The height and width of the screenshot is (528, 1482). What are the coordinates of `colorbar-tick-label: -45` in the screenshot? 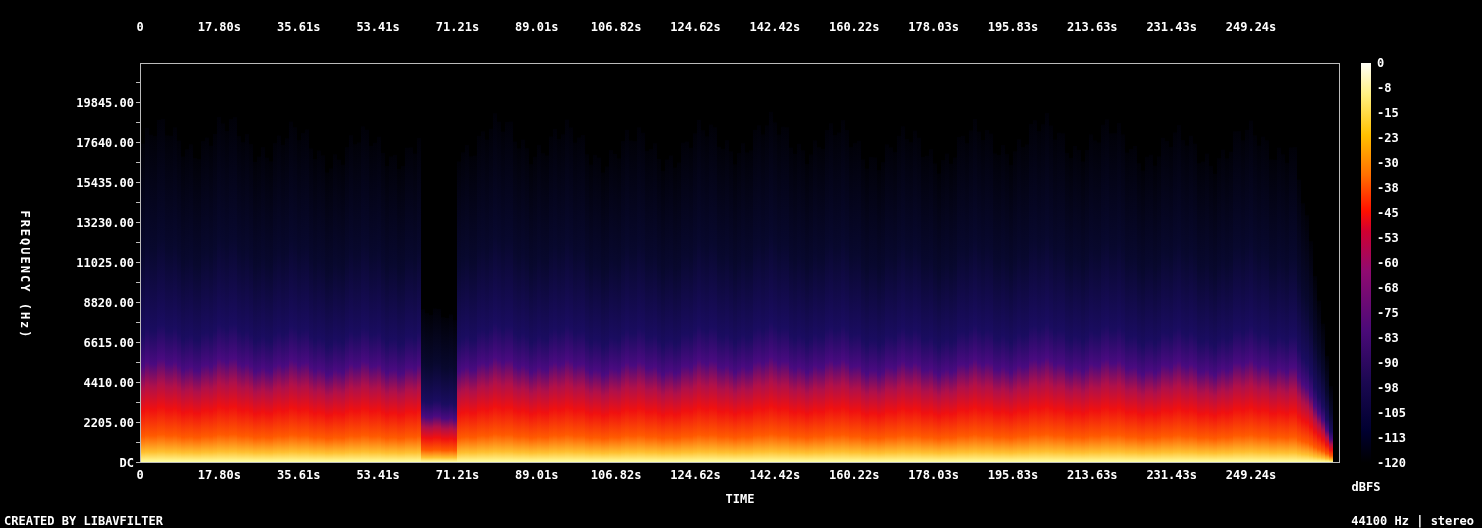 It's located at (1388, 213).